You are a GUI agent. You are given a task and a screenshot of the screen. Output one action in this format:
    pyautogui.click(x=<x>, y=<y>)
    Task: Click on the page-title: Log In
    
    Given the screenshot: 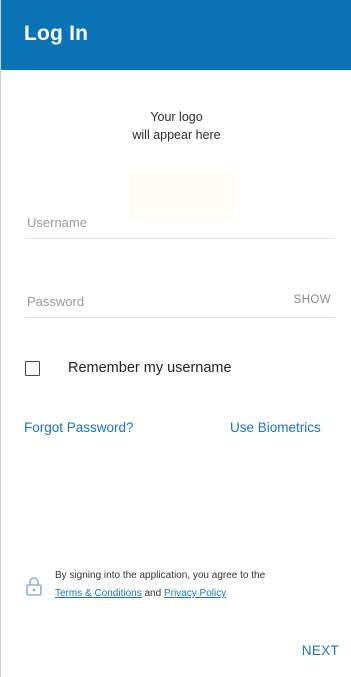 What is the action you would take?
    pyautogui.click(x=56, y=33)
    